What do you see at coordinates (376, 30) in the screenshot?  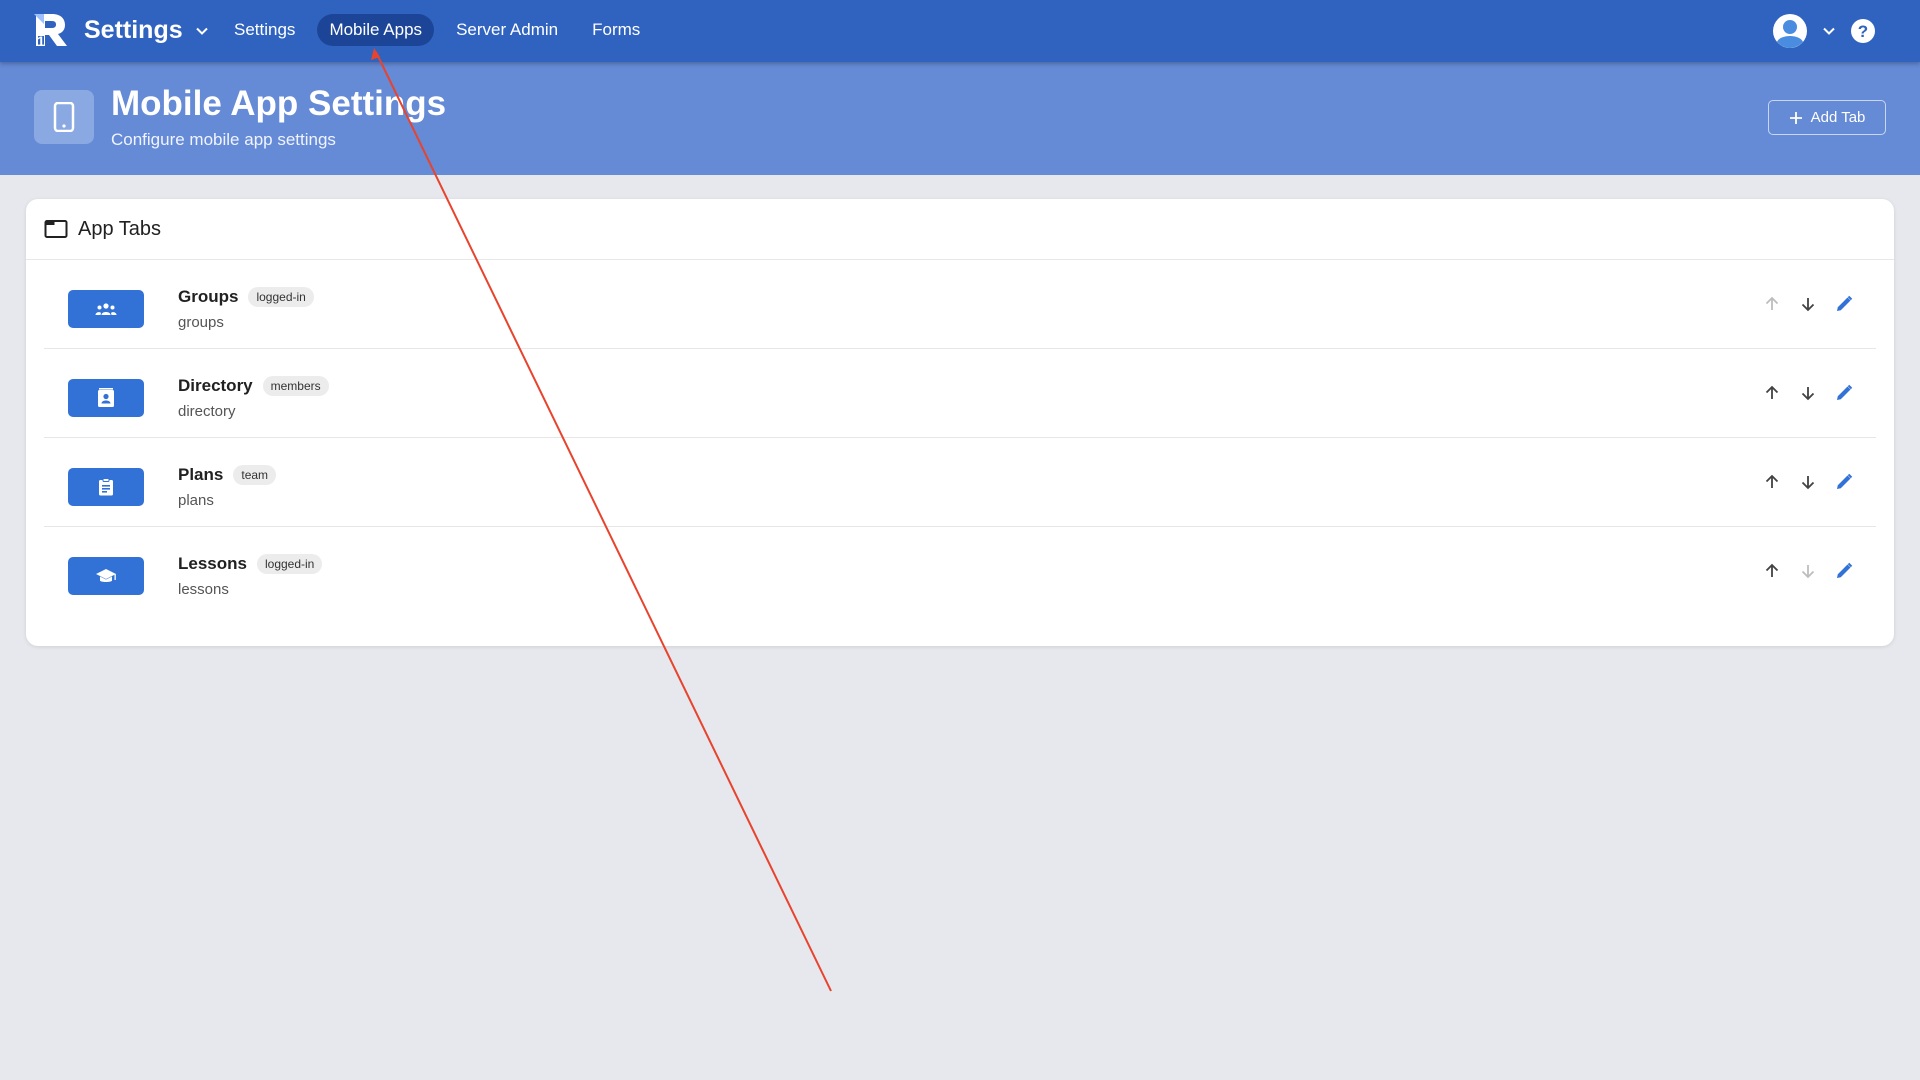 I see `nav-mobile-apps: Mobile Apps` at bounding box center [376, 30].